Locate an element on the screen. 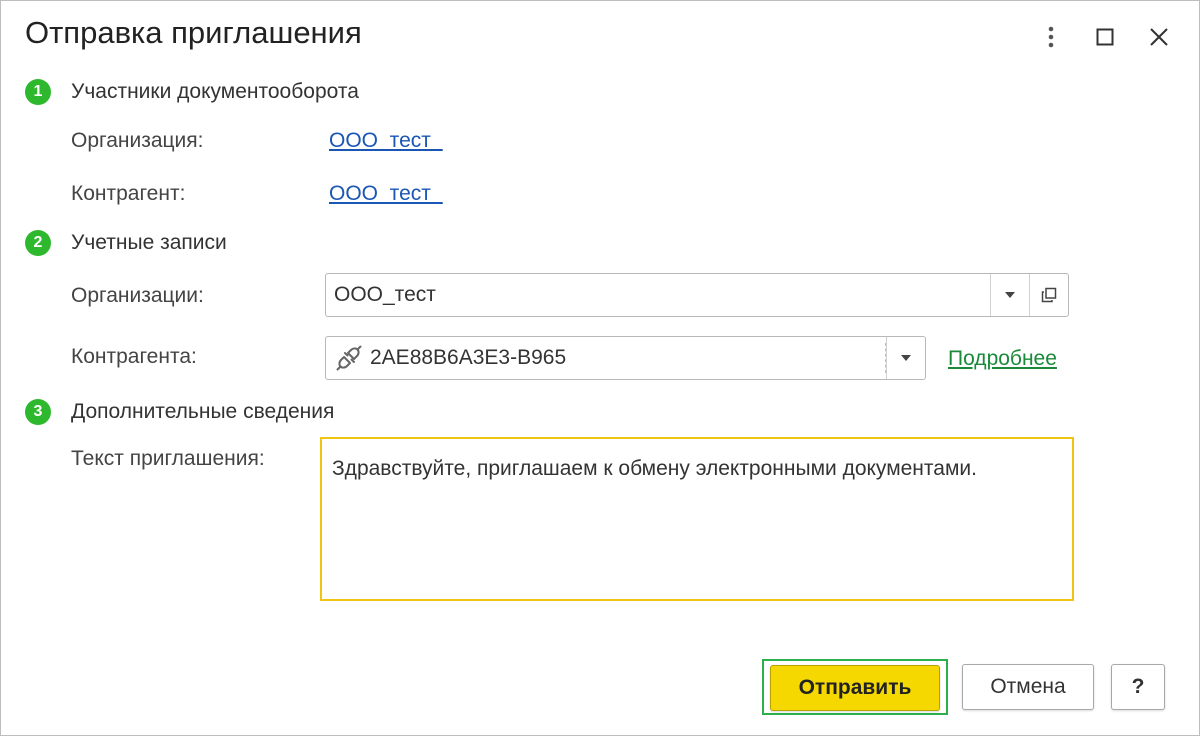 The width and height of the screenshot is (1200, 736). details-link: Подробнее is located at coordinates (1002, 359).